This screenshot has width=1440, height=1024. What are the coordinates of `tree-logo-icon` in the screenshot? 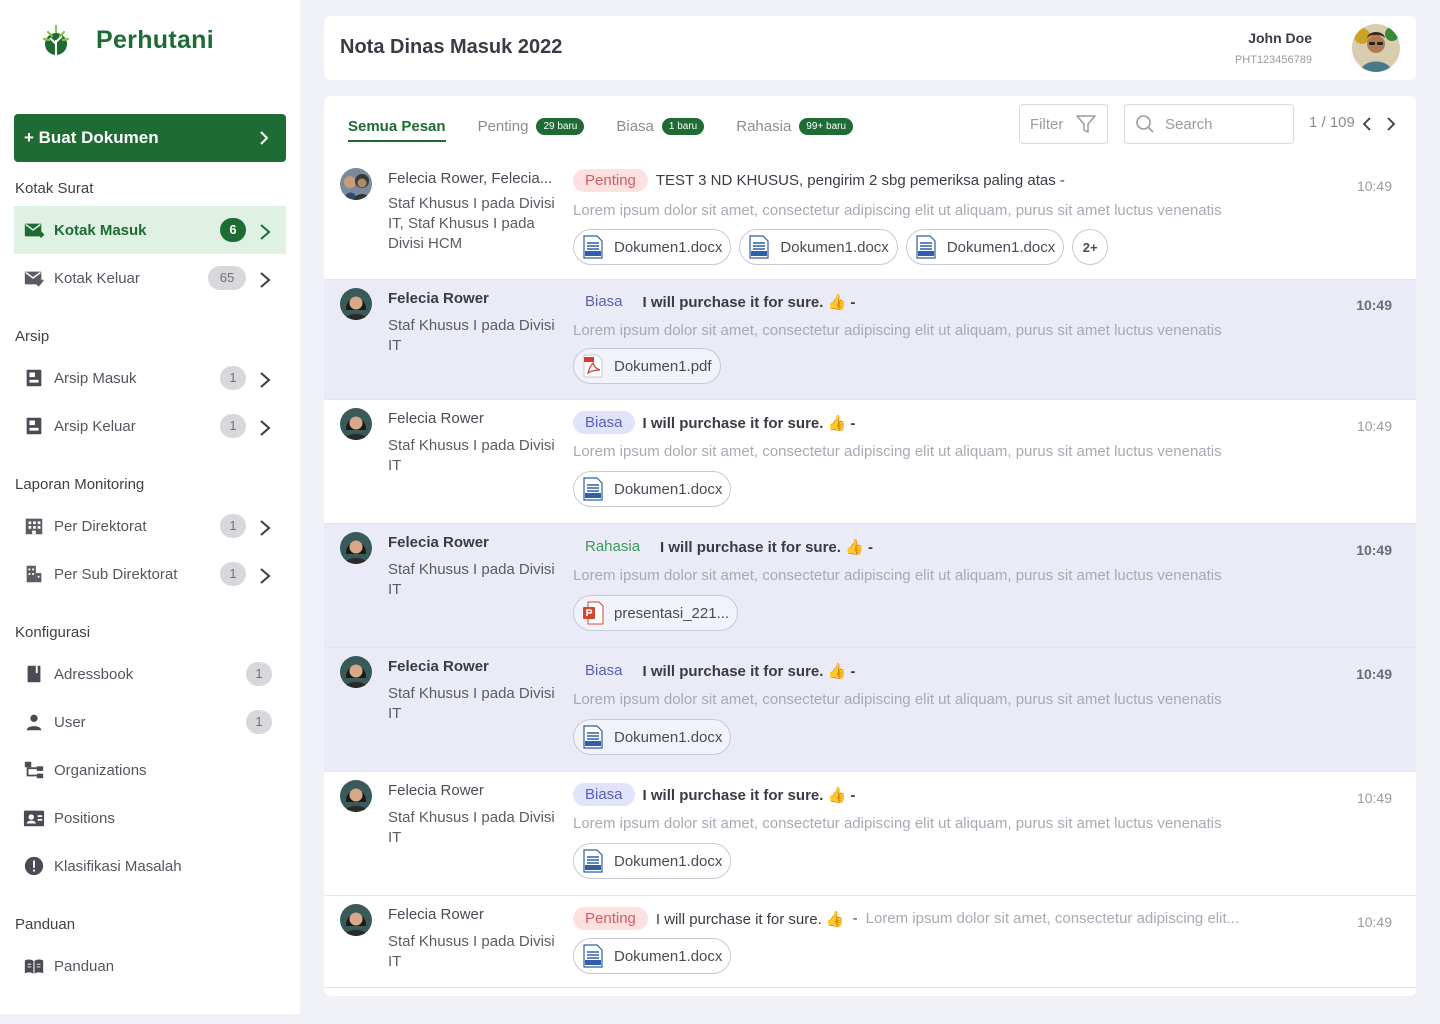 It's located at (56, 39).